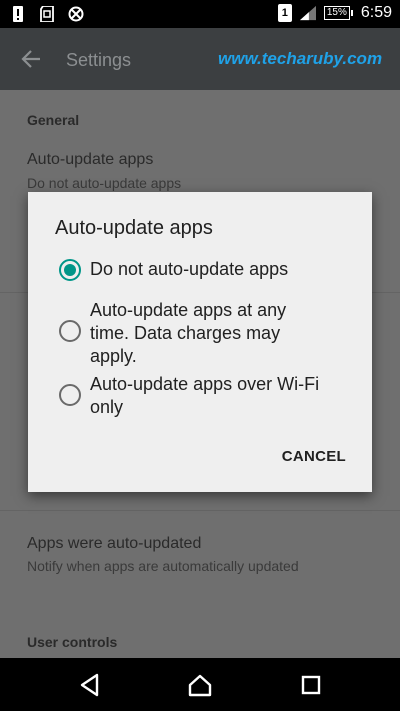 This screenshot has height=711, width=400. What do you see at coordinates (99, 60) in the screenshot?
I see `page-title: Settings` at bounding box center [99, 60].